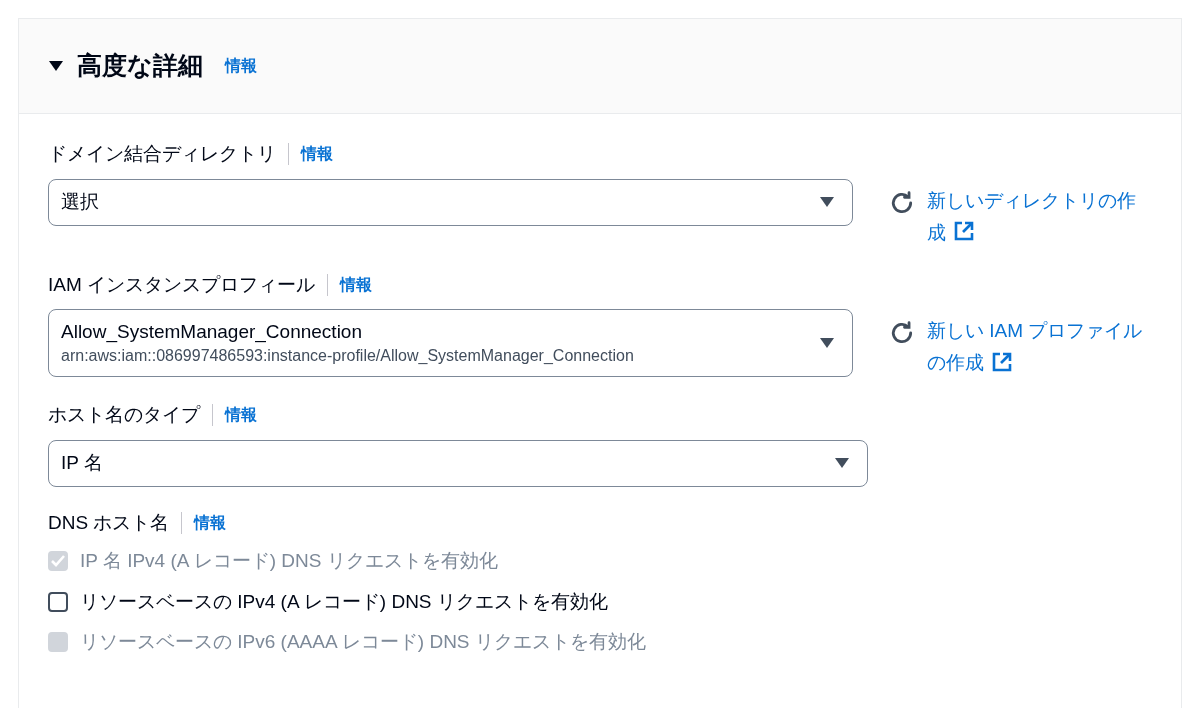 The width and height of the screenshot is (1200, 708). What do you see at coordinates (82, 463) in the screenshot?
I see `select-value: IP 名` at bounding box center [82, 463].